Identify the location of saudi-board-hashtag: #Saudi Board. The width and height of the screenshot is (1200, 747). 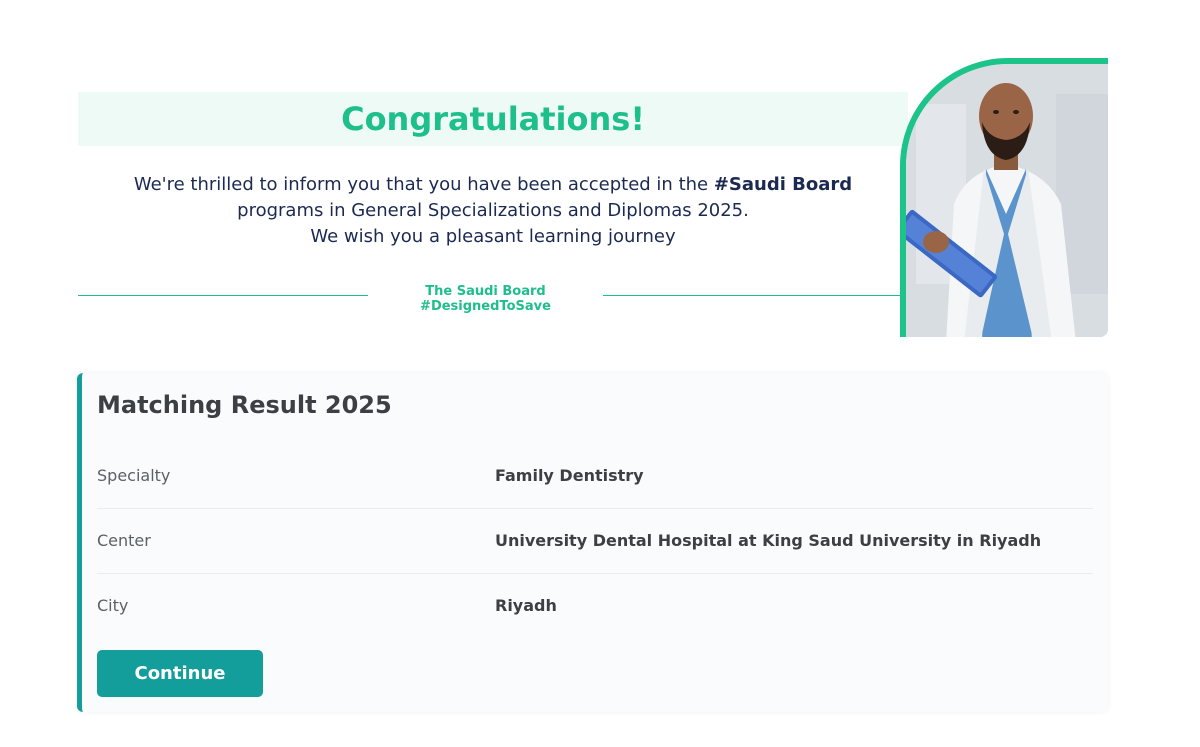
(783, 184).